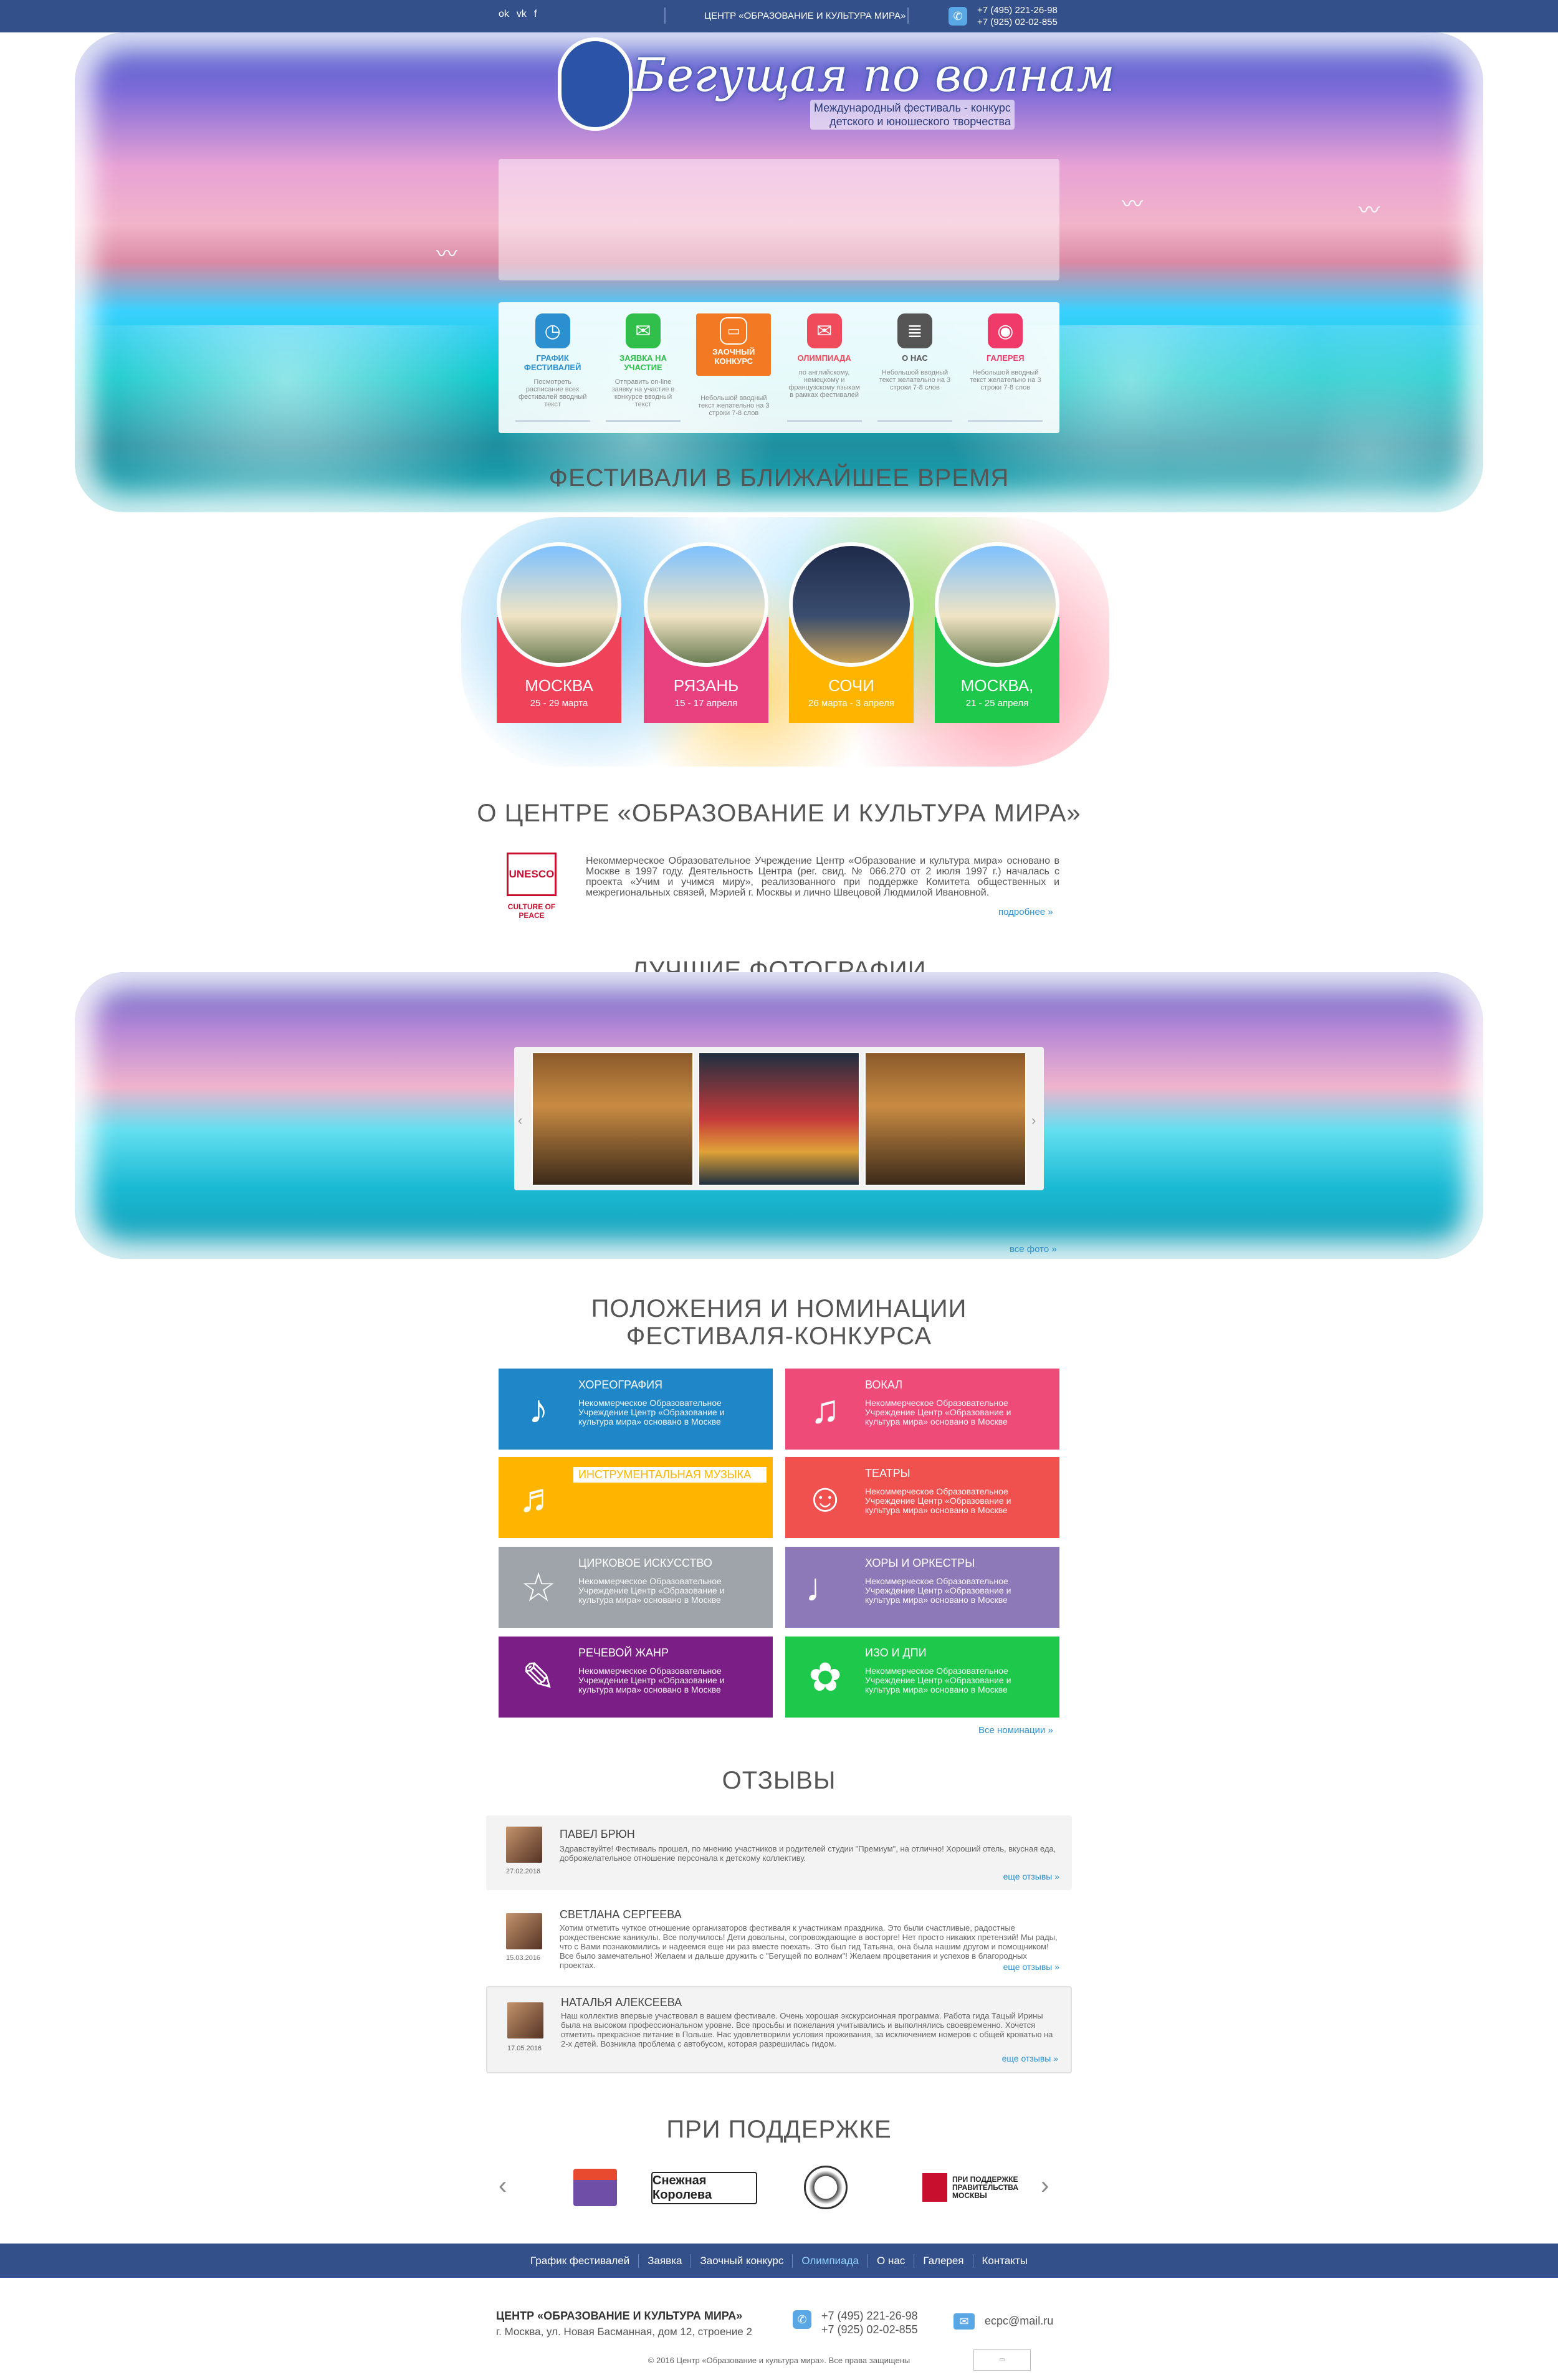 This screenshot has height=2380, width=1558. Describe the element at coordinates (1019, 2321) in the screenshot. I see `footer-email: ecpc@mail.ru` at that location.